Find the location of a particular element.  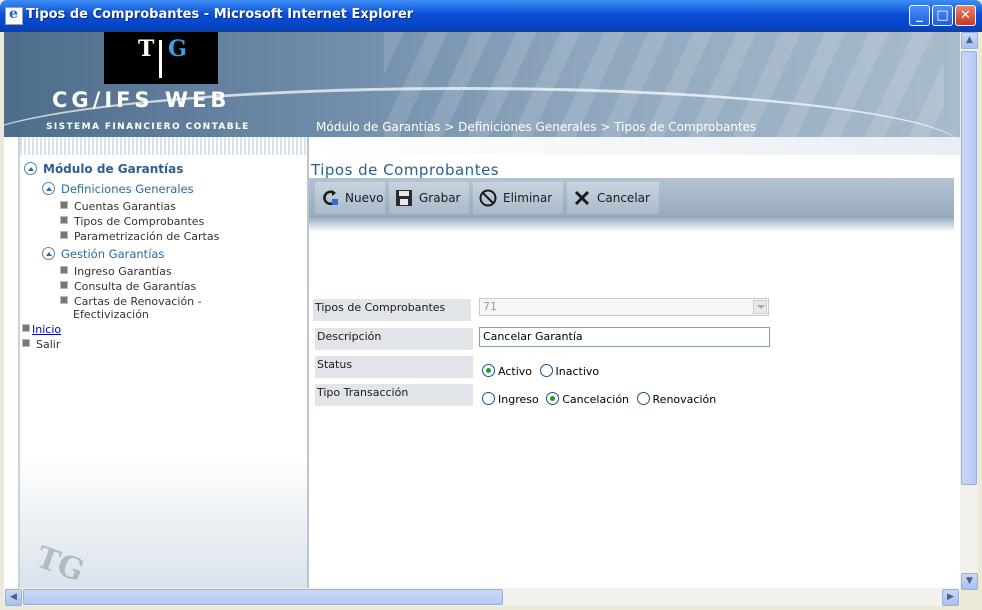

ingreso-radio is located at coordinates (488, 398).